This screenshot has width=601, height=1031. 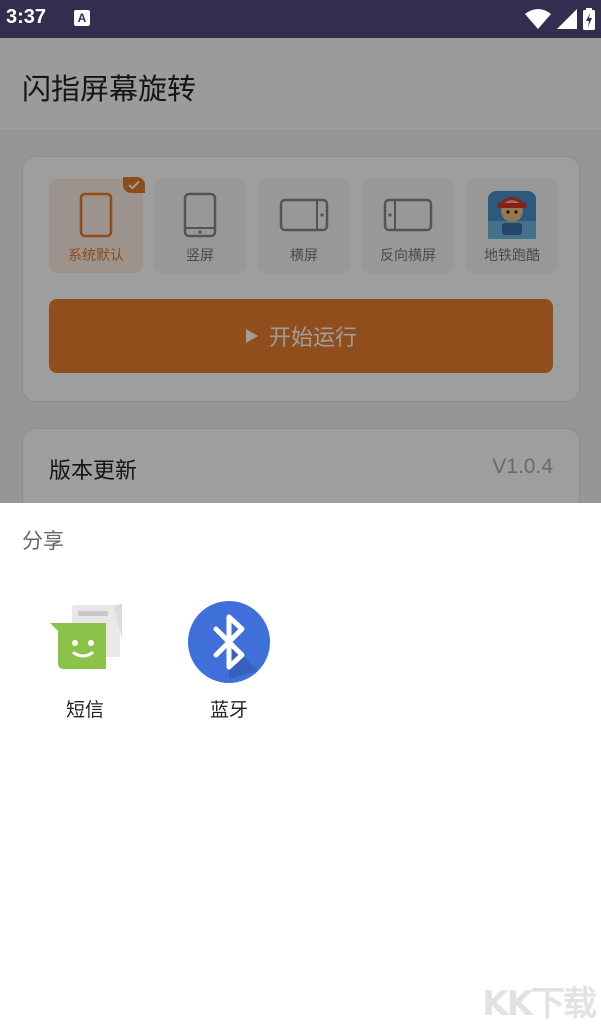 What do you see at coordinates (43, 541) in the screenshot?
I see `share-sheet-title: 分享` at bounding box center [43, 541].